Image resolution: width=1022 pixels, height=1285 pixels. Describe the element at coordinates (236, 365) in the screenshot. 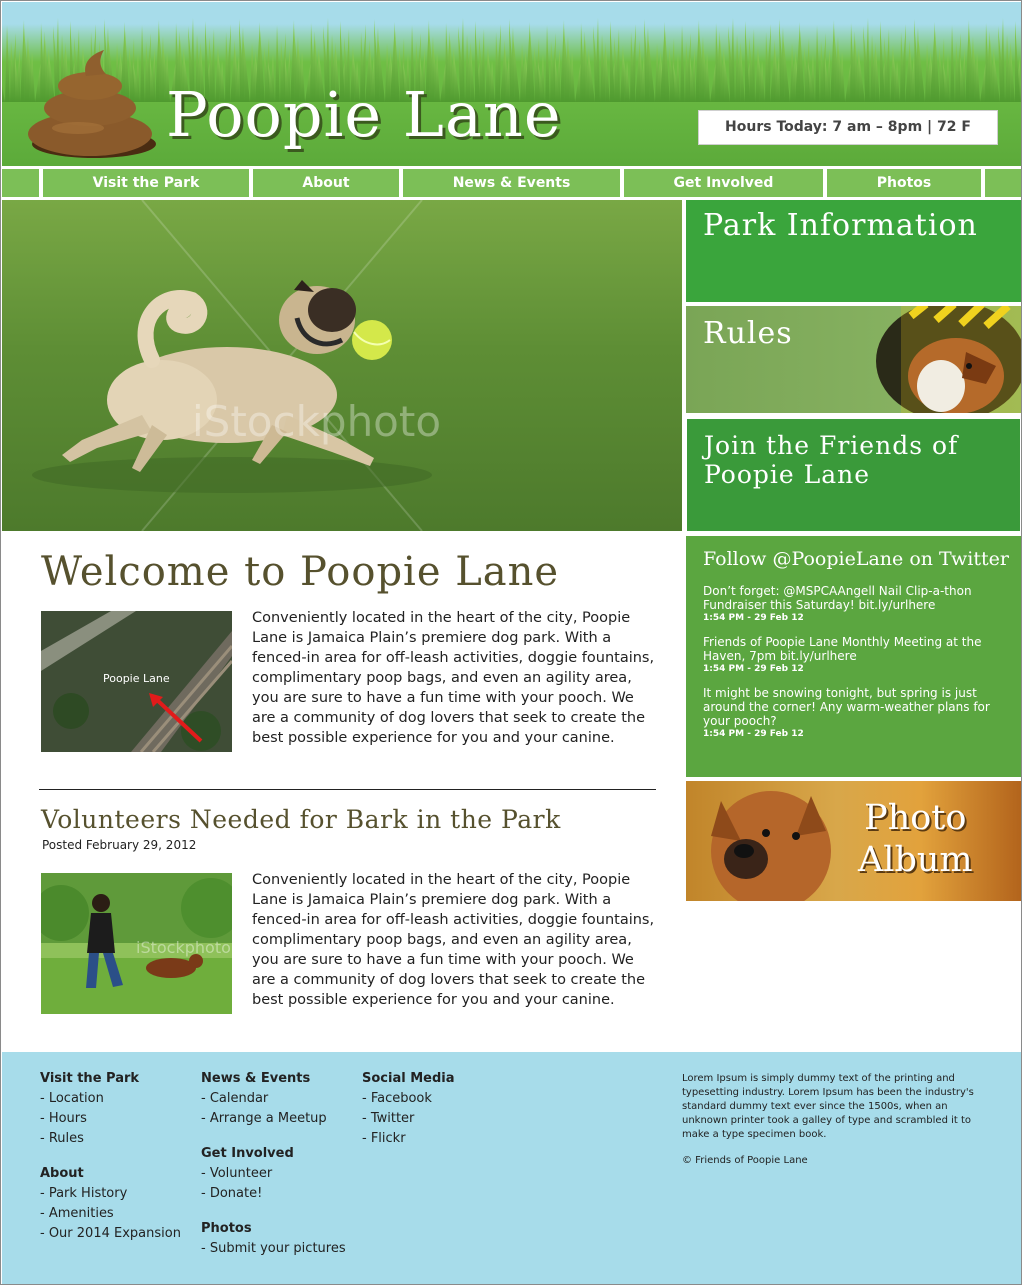

I see `pug-photo-illustration: iStockphoto` at that location.